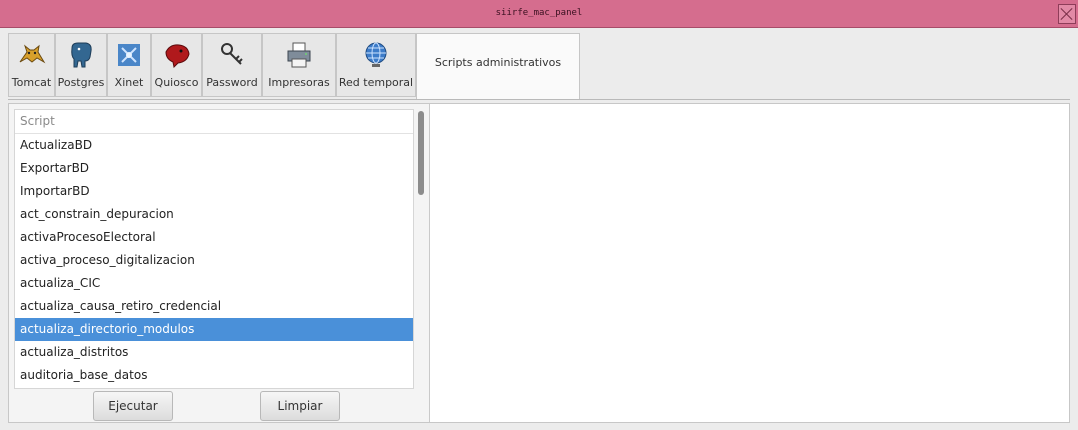 The image size is (1078, 430). Describe the element at coordinates (1067, 14) in the screenshot. I see `close-icon` at that location.